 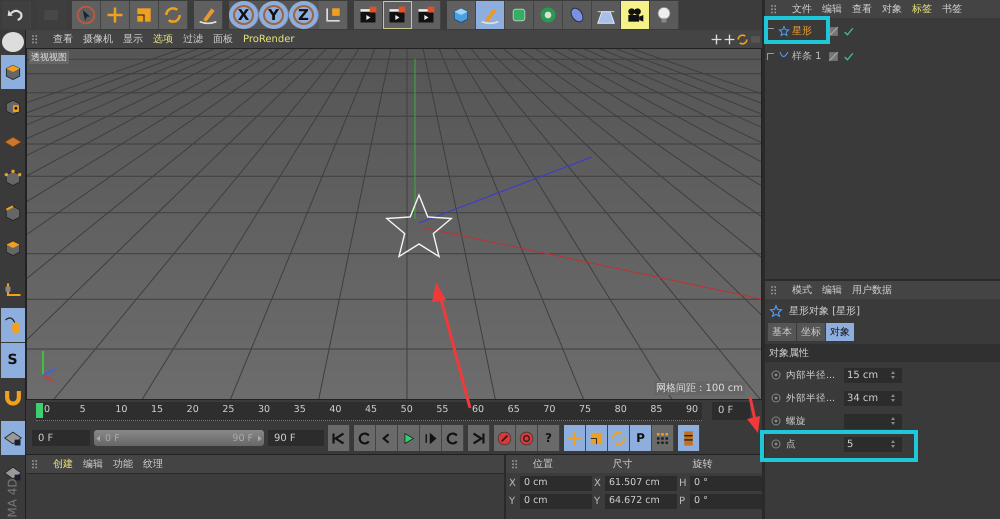 I want to click on menu-item: 书签, so click(x=952, y=9).